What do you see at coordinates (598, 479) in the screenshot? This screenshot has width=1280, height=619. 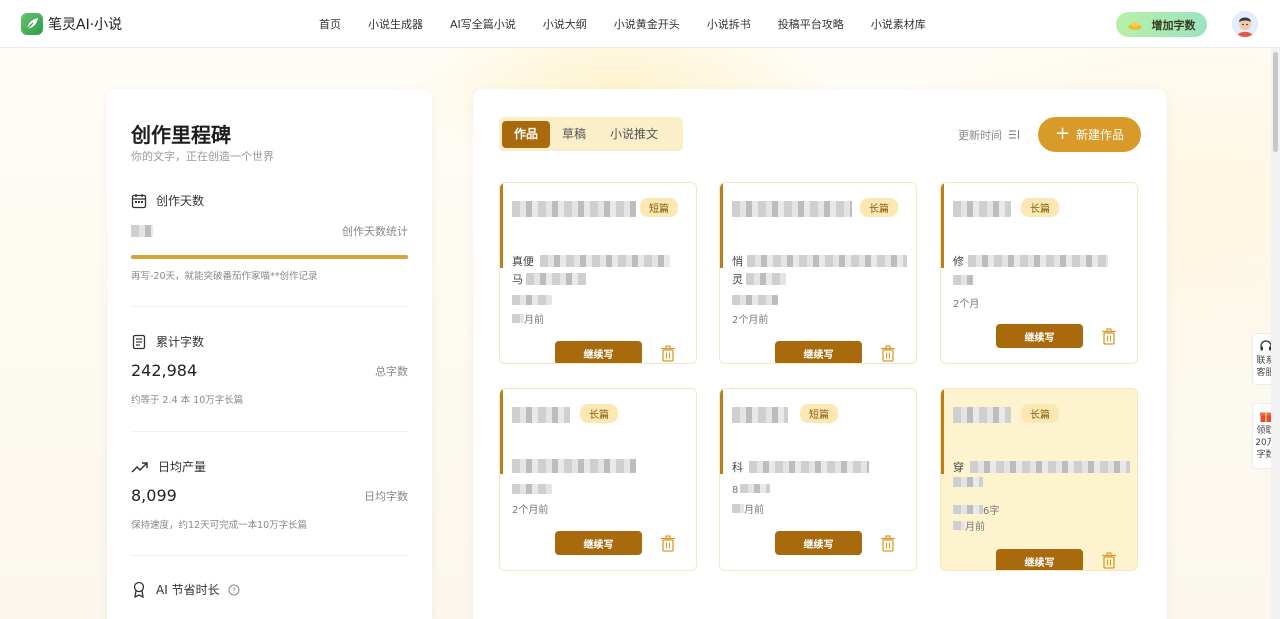 I see `work-card: 长篇 2个月前 继续写` at bounding box center [598, 479].